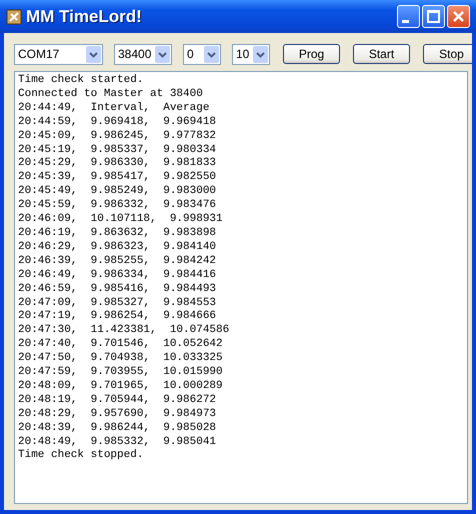 This screenshot has width=476, height=514. What do you see at coordinates (447, 54) in the screenshot?
I see `toolbar-button: Stop` at bounding box center [447, 54].